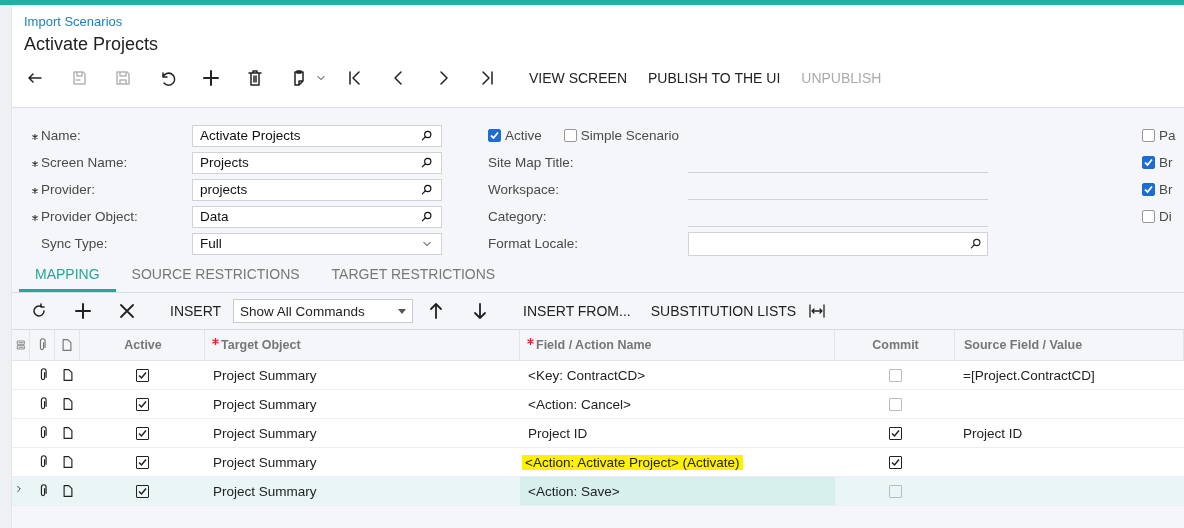 Image resolution: width=1184 pixels, height=528 pixels. Describe the element at coordinates (630, 135) in the screenshot. I see `checkbox-label: Simple Scenario` at that location.